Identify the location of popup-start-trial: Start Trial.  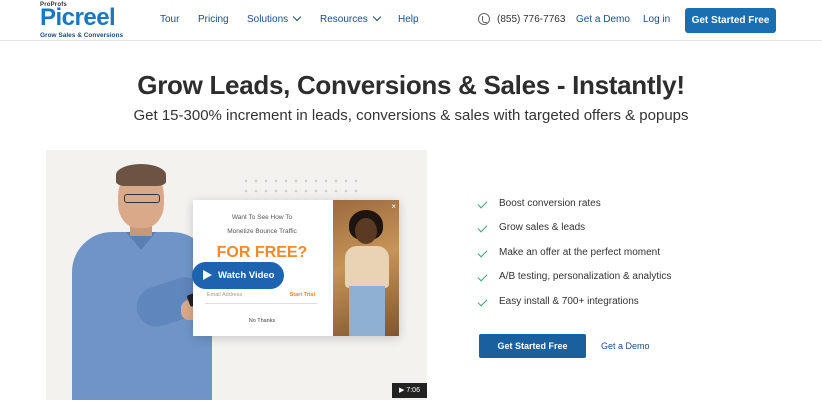
(302, 295).